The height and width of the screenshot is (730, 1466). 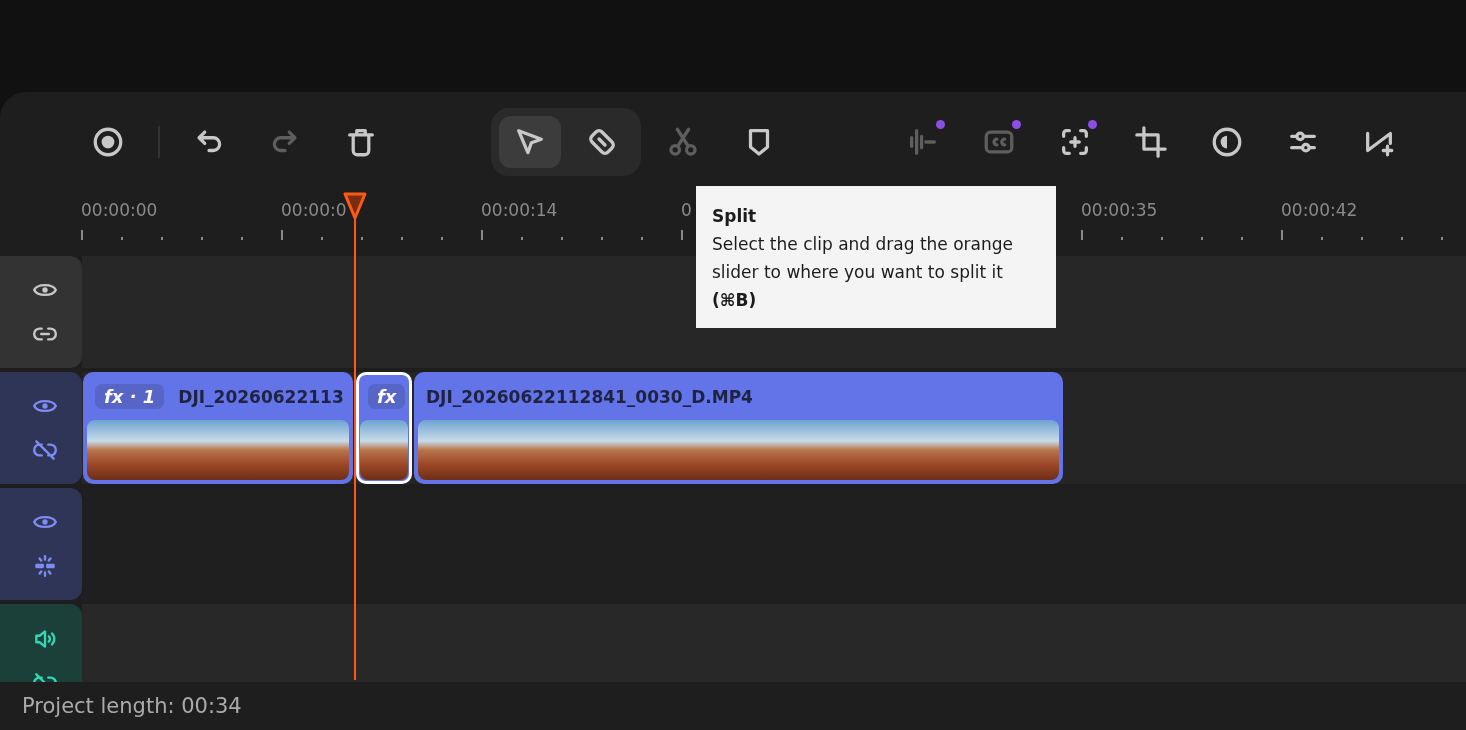 I want to click on clip-name: DJI_20260622113, so click(x=261, y=396).